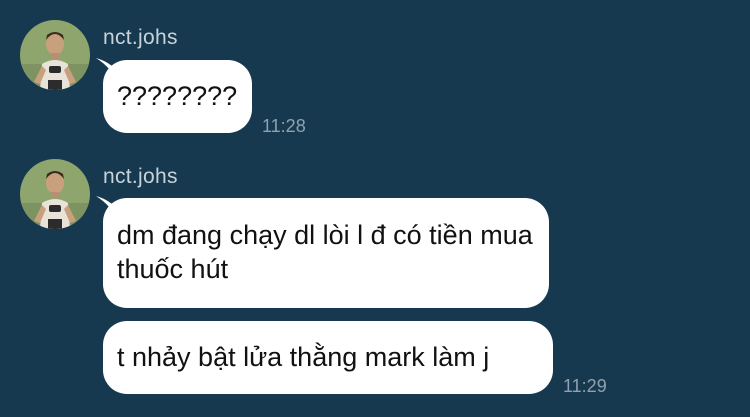 The width and height of the screenshot is (750, 417). I want to click on message-timestamp: 11:28, so click(284, 126).